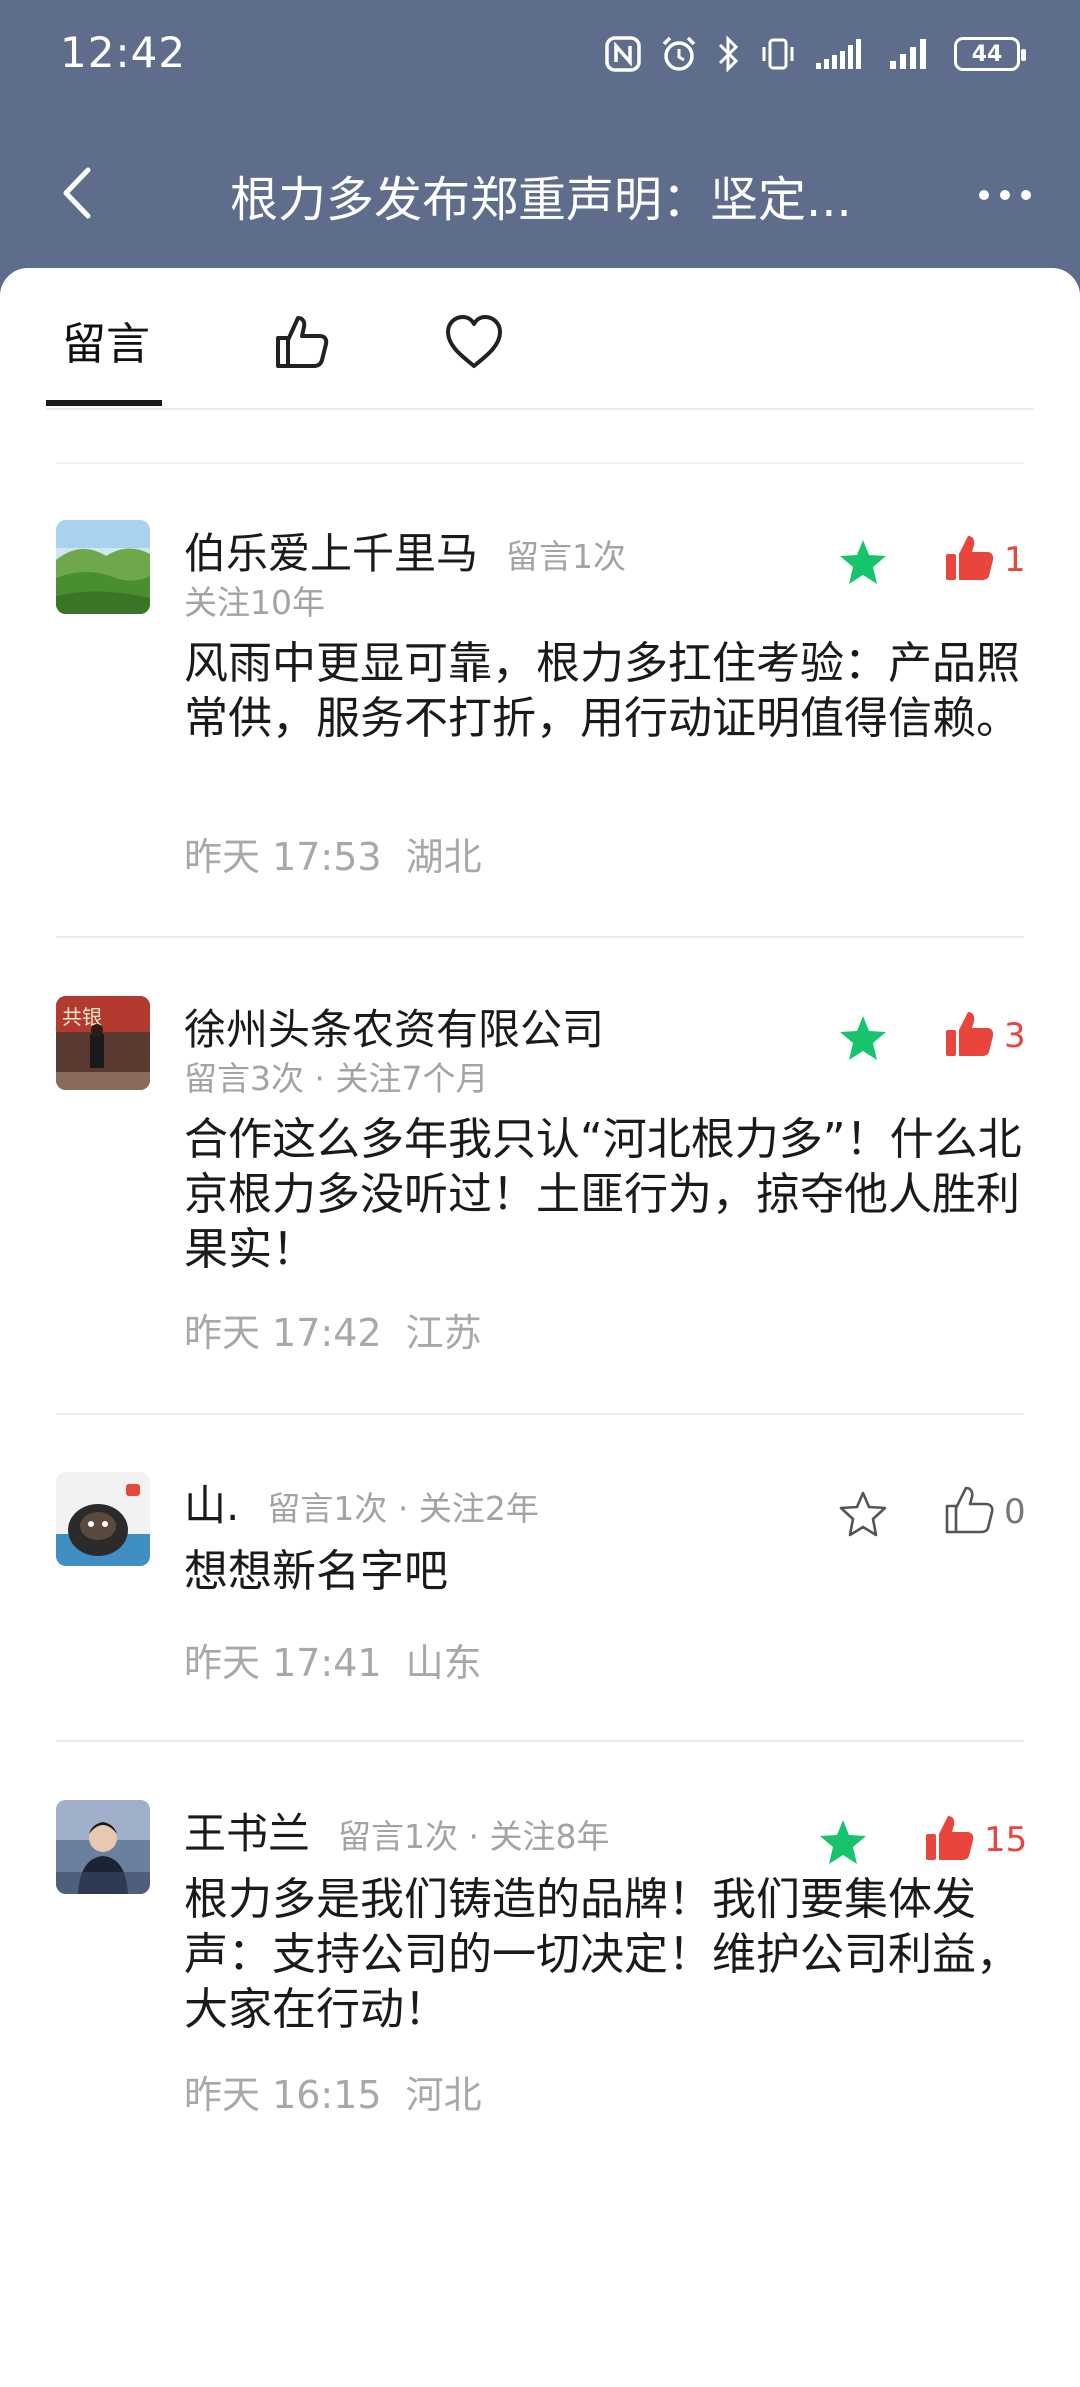  Describe the element at coordinates (728, 54) in the screenshot. I see `bluetooth-icon` at that location.